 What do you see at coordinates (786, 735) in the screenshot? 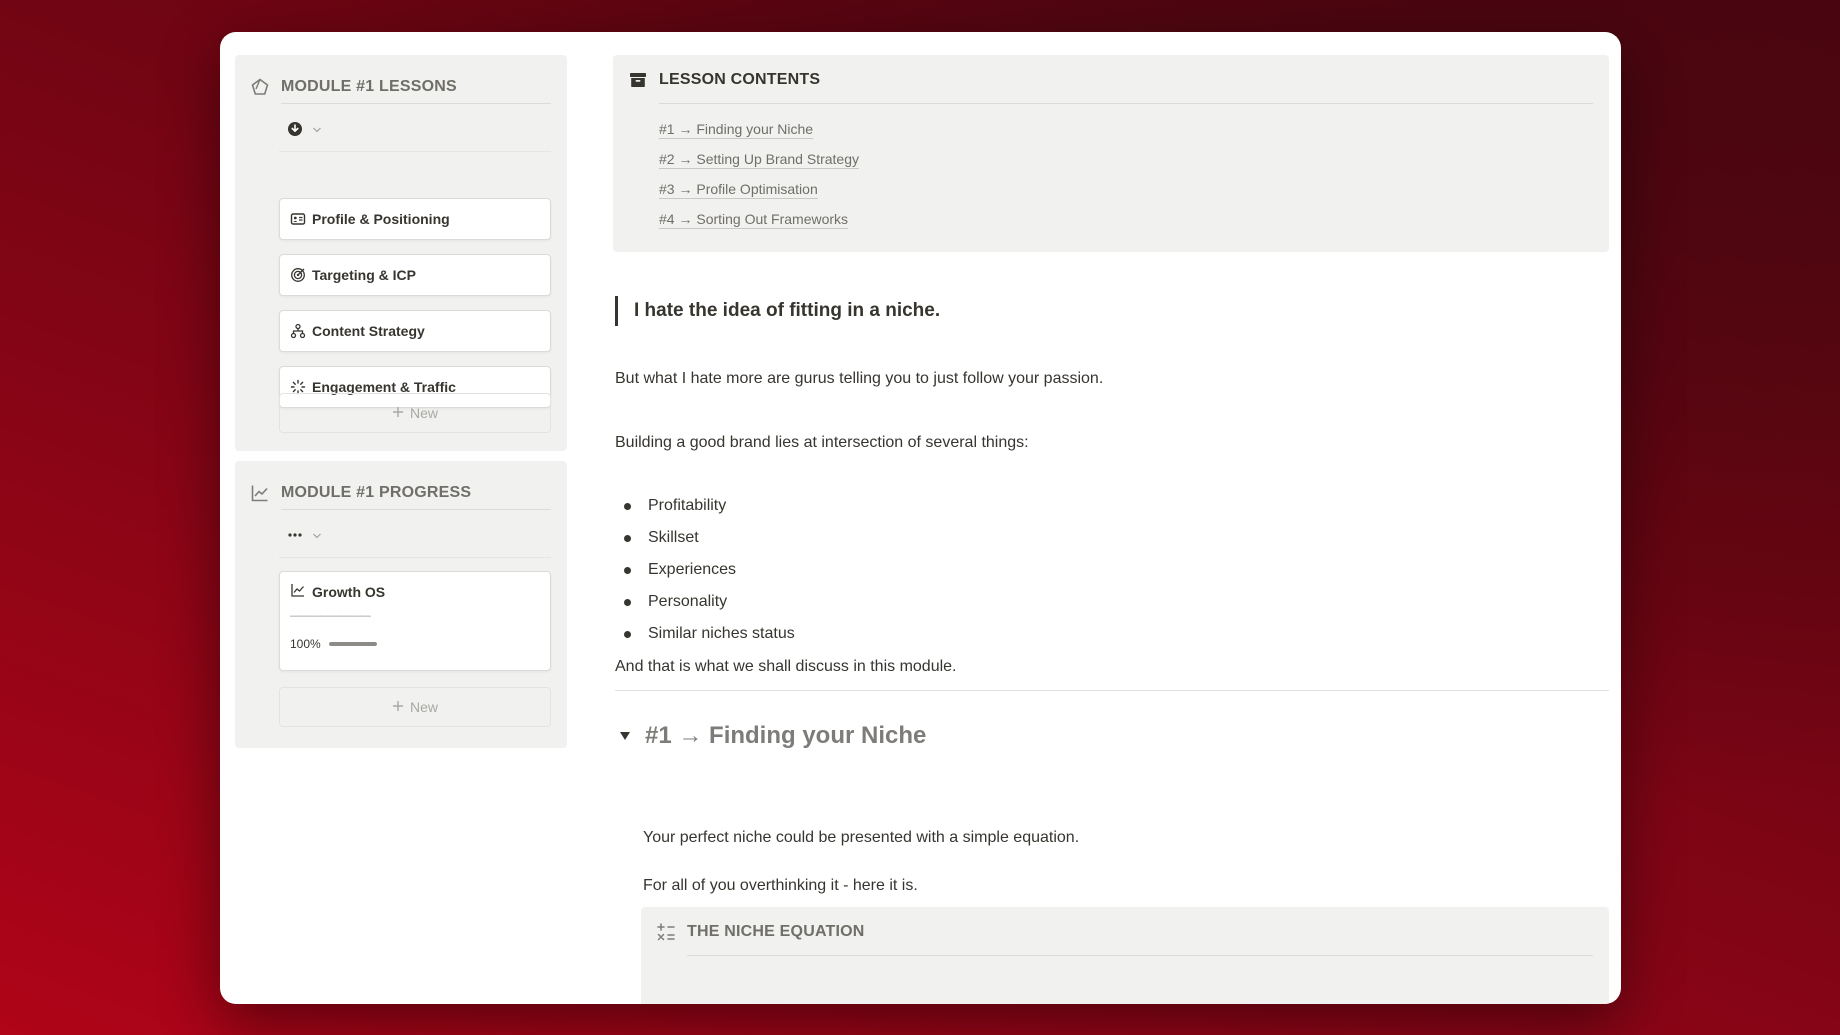
I see `toggle-heading-title: #1 → Finding your Niche` at bounding box center [786, 735].